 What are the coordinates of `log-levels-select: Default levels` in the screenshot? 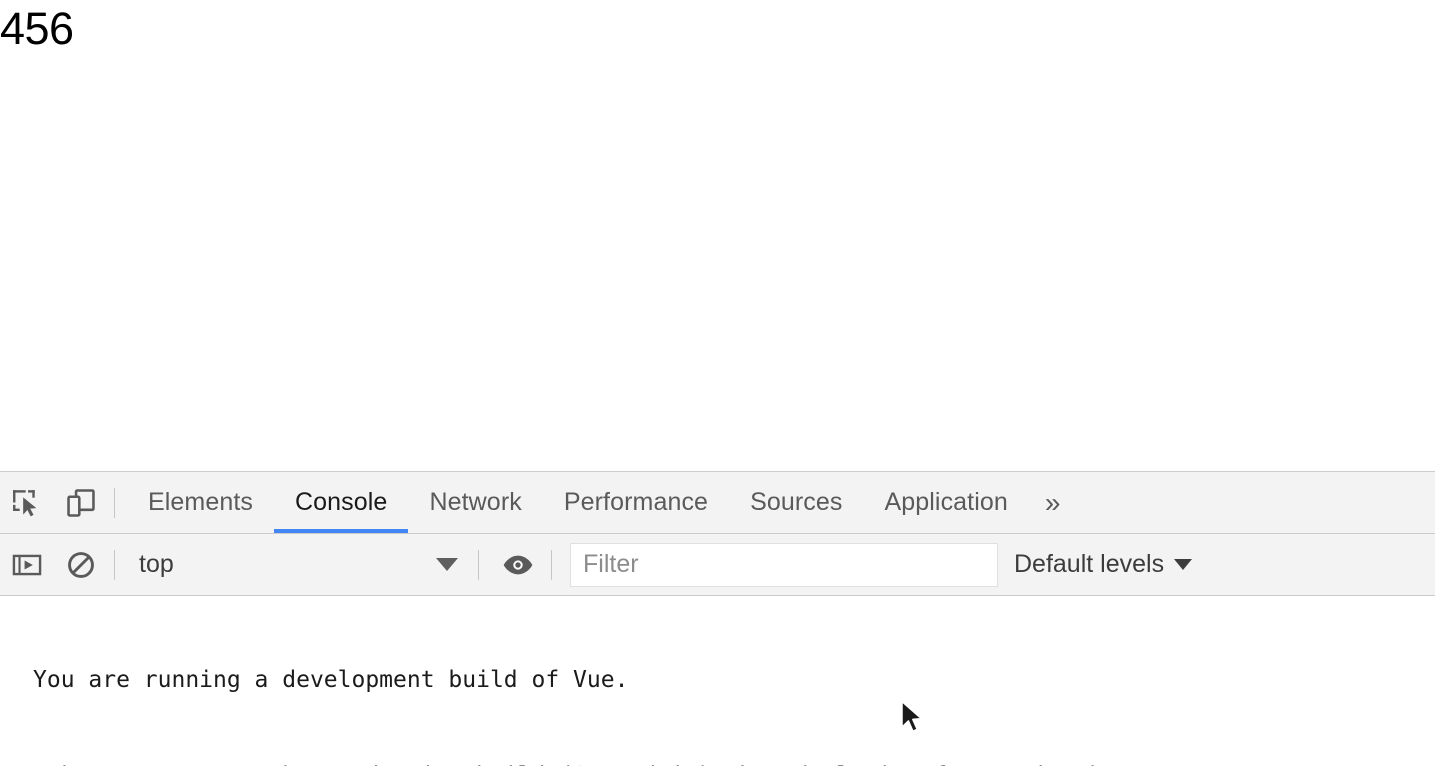 It's located at (1103, 564).